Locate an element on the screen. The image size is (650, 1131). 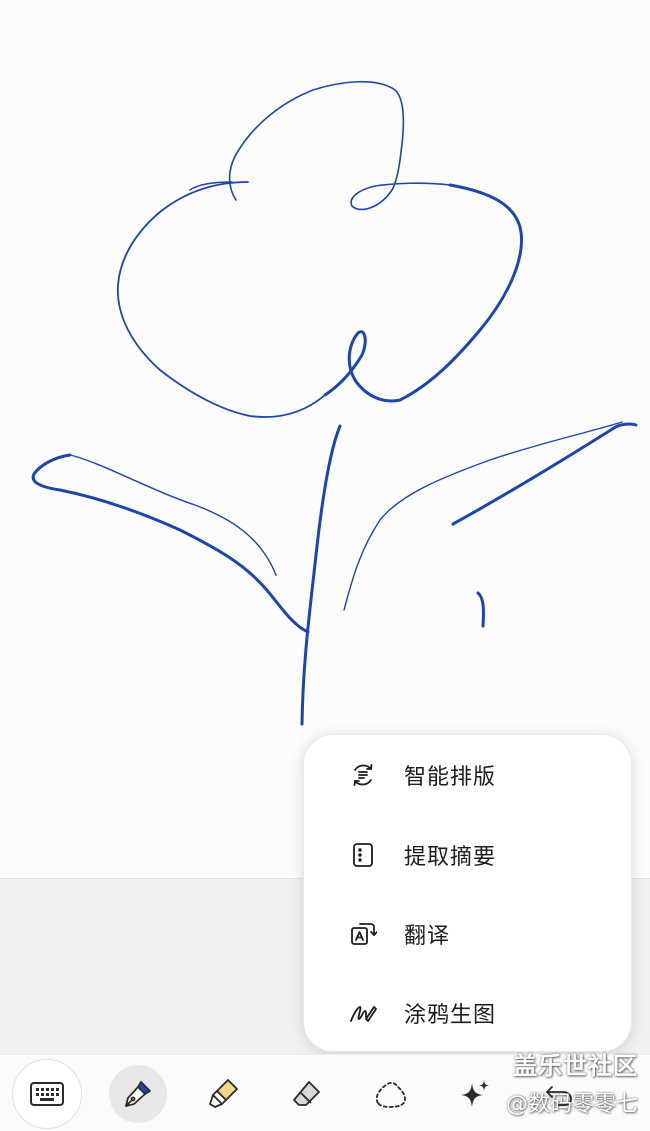
smart-layout-icon is located at coordinates (363, 775).